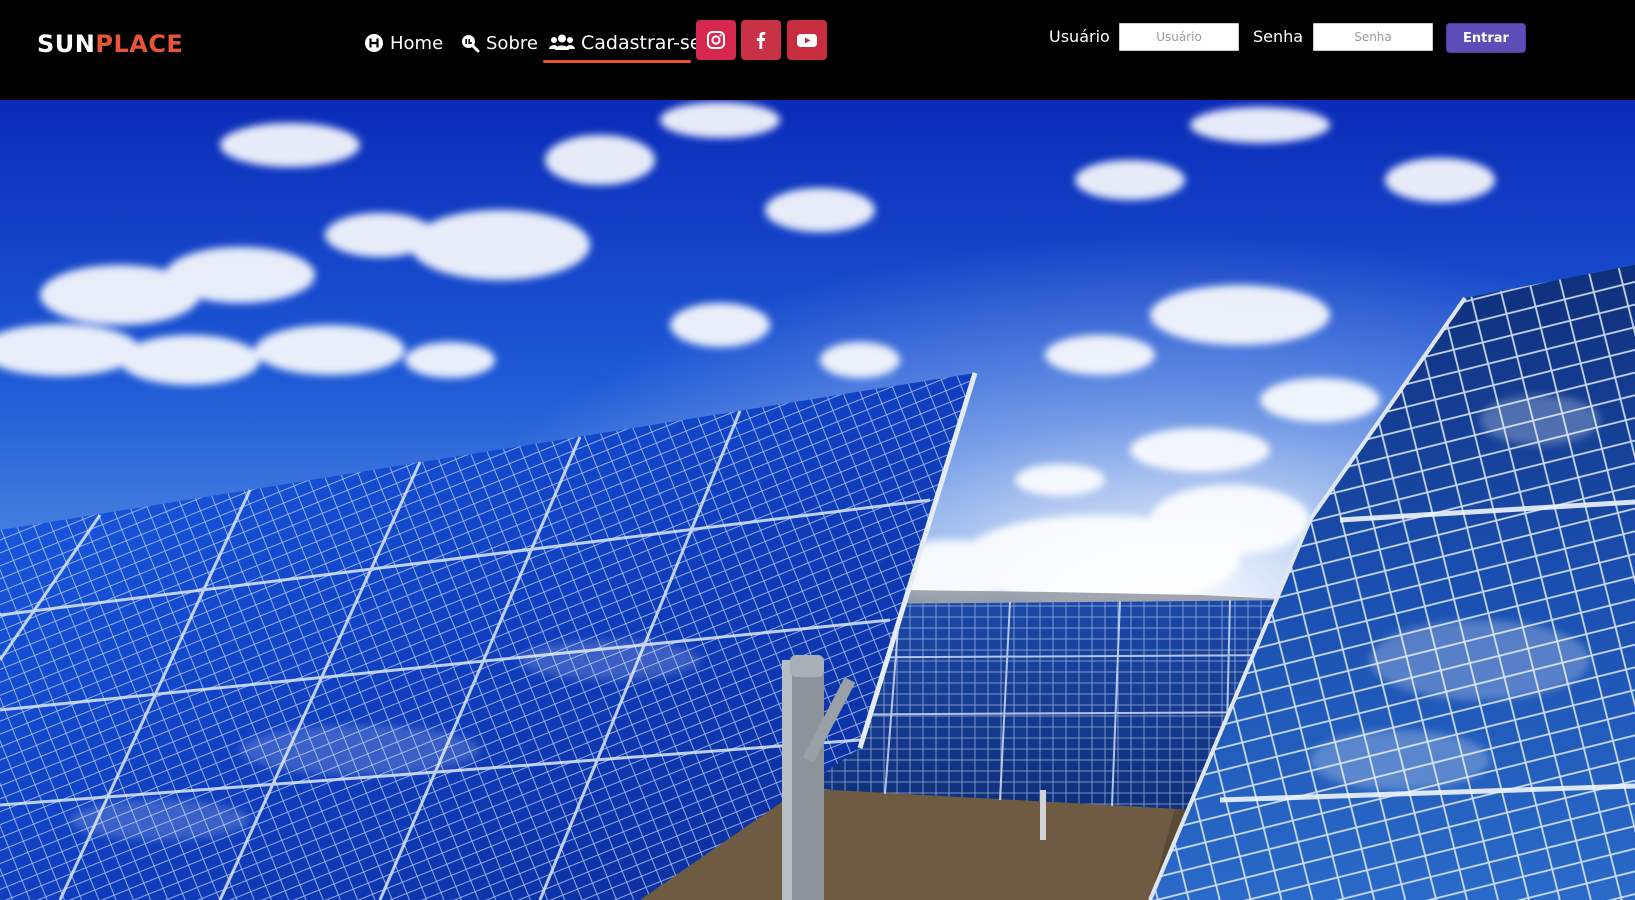 Image resolution: width=1635 pixels, height=900 pixels. I want to click on search-info-icon, so click(469, 43).